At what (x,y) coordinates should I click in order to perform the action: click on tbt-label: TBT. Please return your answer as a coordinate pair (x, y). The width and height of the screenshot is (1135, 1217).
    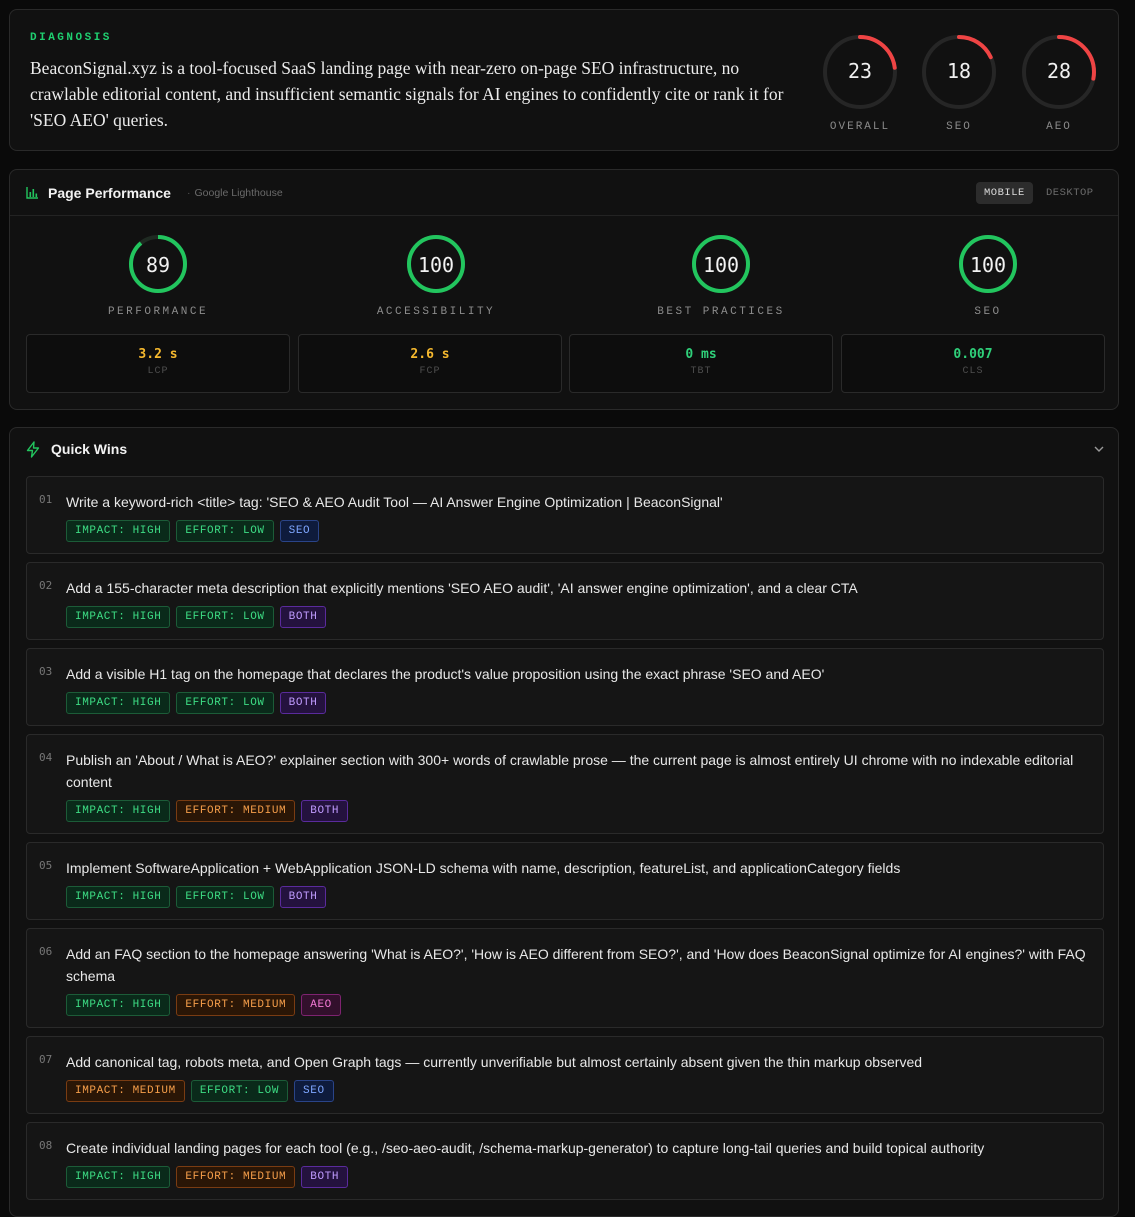
    Looking at the image, I should click on (701, 371).